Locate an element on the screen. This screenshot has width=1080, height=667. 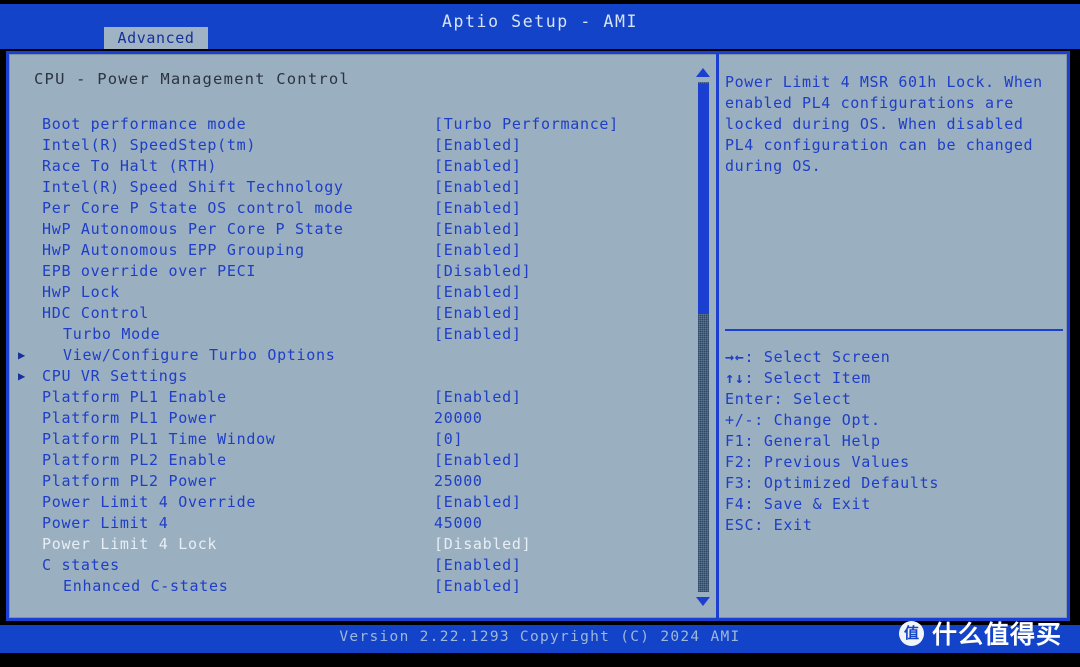
setting-label: Power Limit 4 is located at coordinates (105, 523).